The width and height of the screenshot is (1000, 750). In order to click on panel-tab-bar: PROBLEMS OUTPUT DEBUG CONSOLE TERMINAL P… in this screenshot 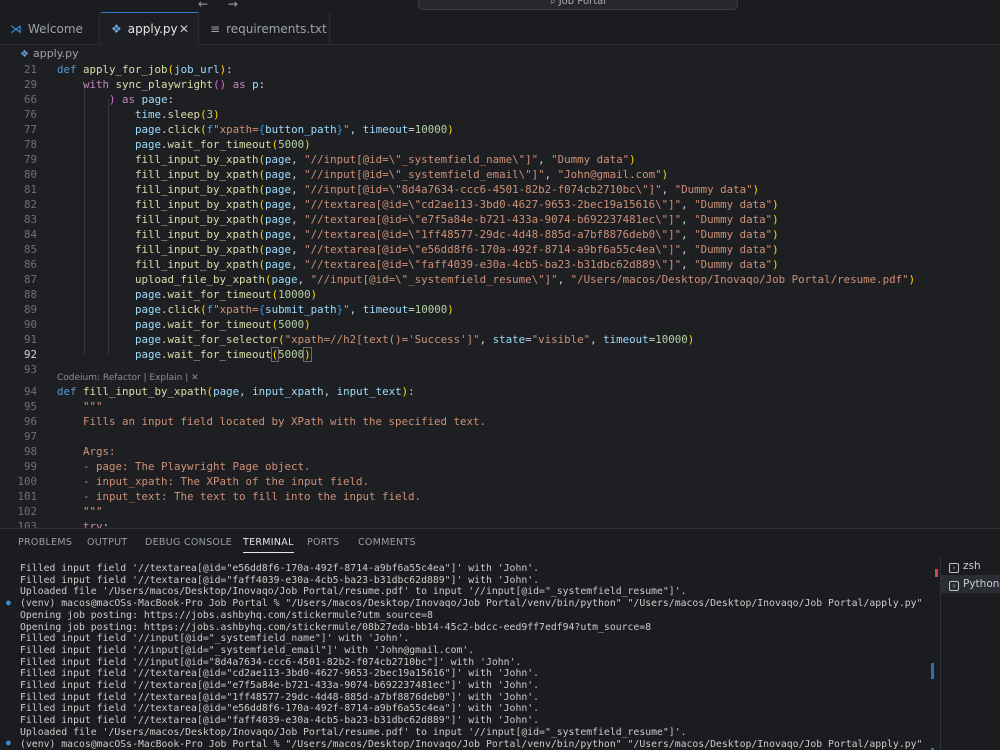, I will do `click(500, 543)`.